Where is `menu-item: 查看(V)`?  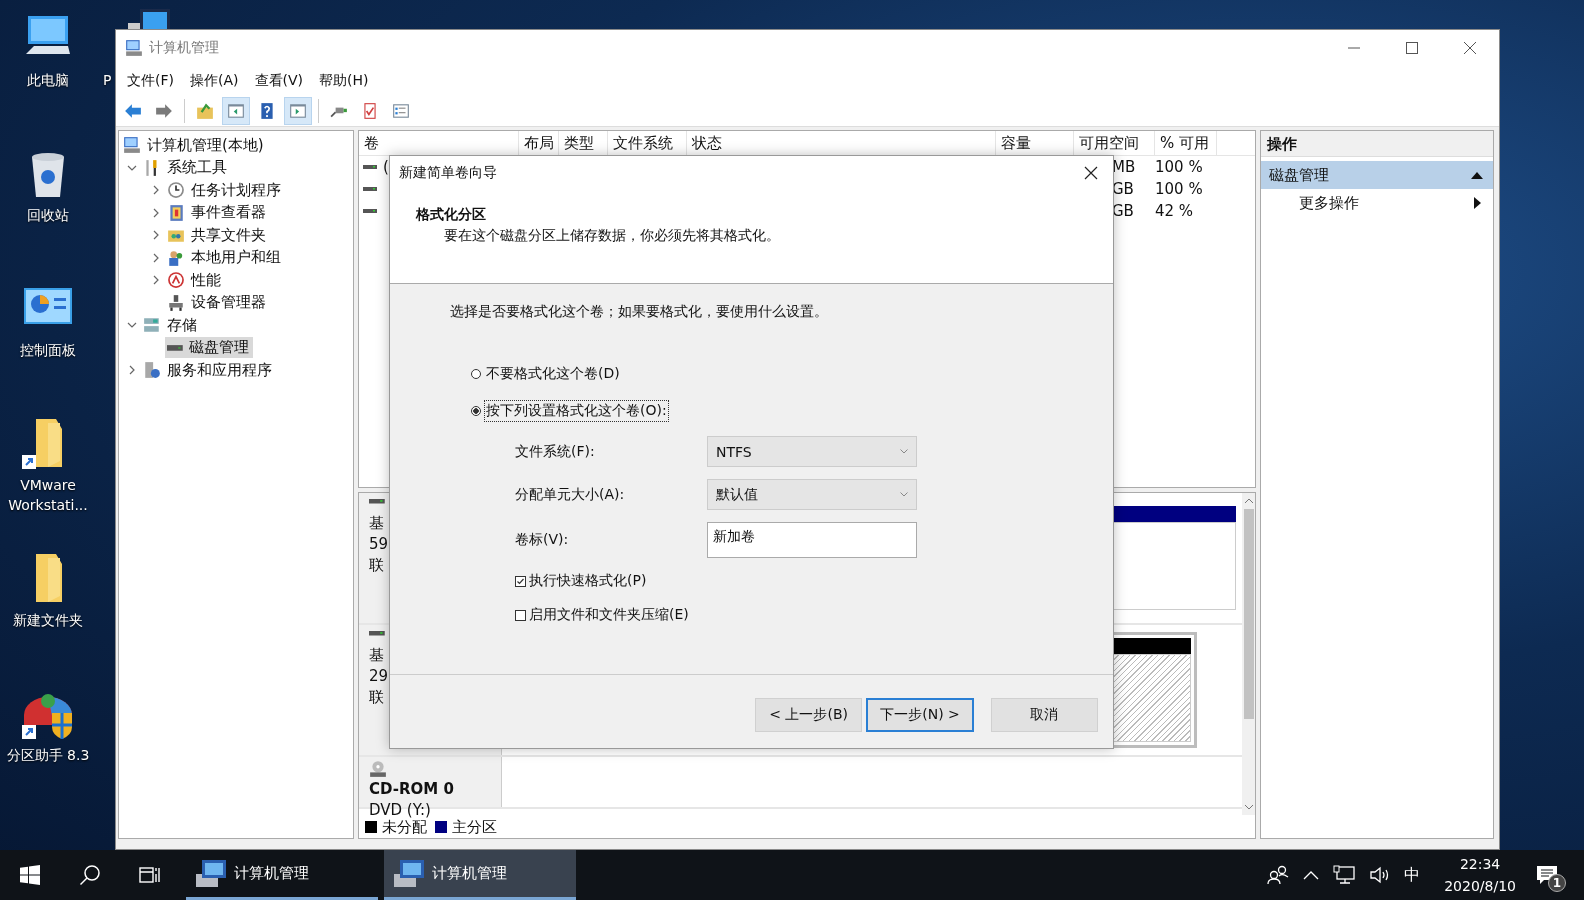
menu-item: 查看(V) is located at coordinates (278, 80).